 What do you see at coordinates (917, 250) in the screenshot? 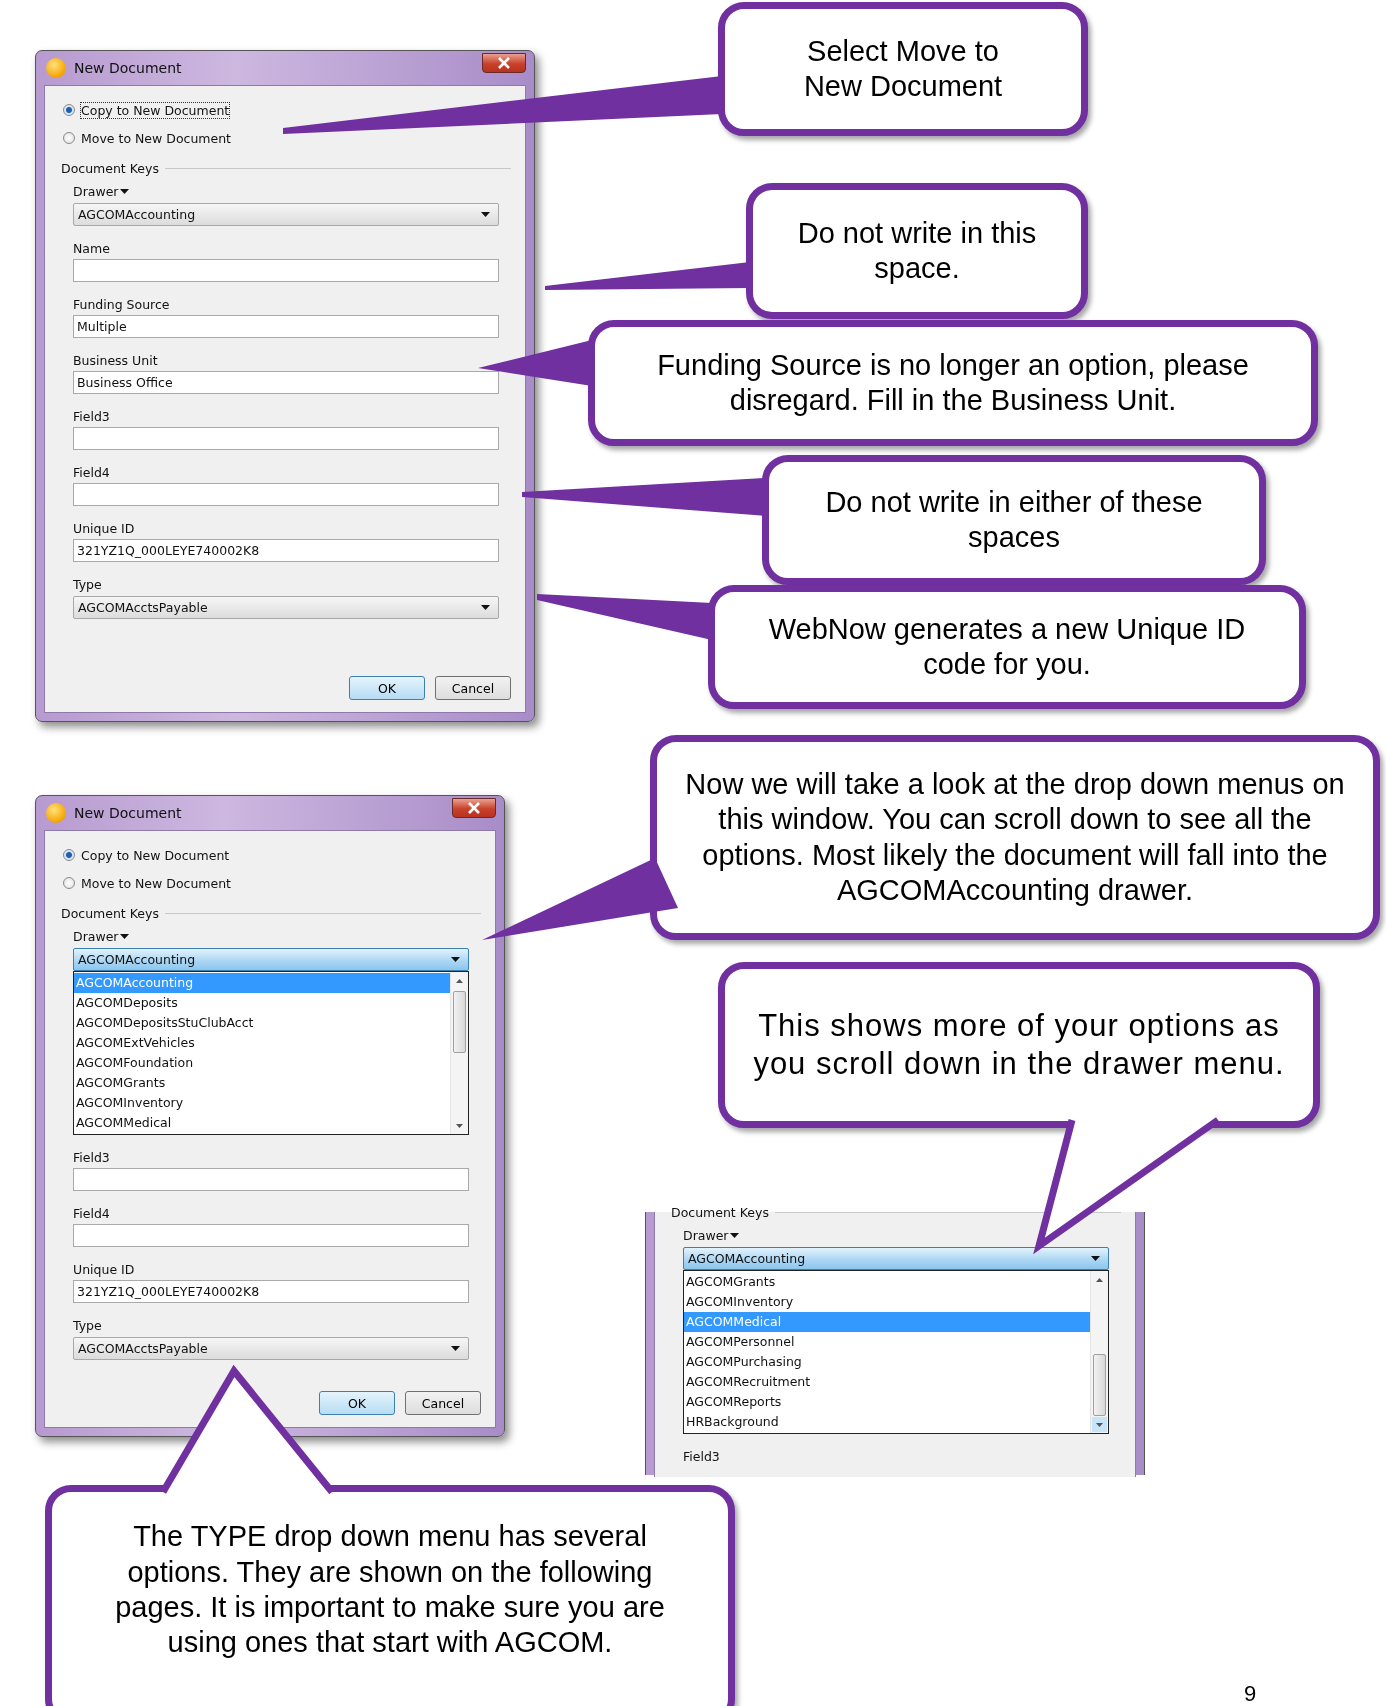
I see `callout-text: Do not write in this space.` at bounding box center [917, 250].